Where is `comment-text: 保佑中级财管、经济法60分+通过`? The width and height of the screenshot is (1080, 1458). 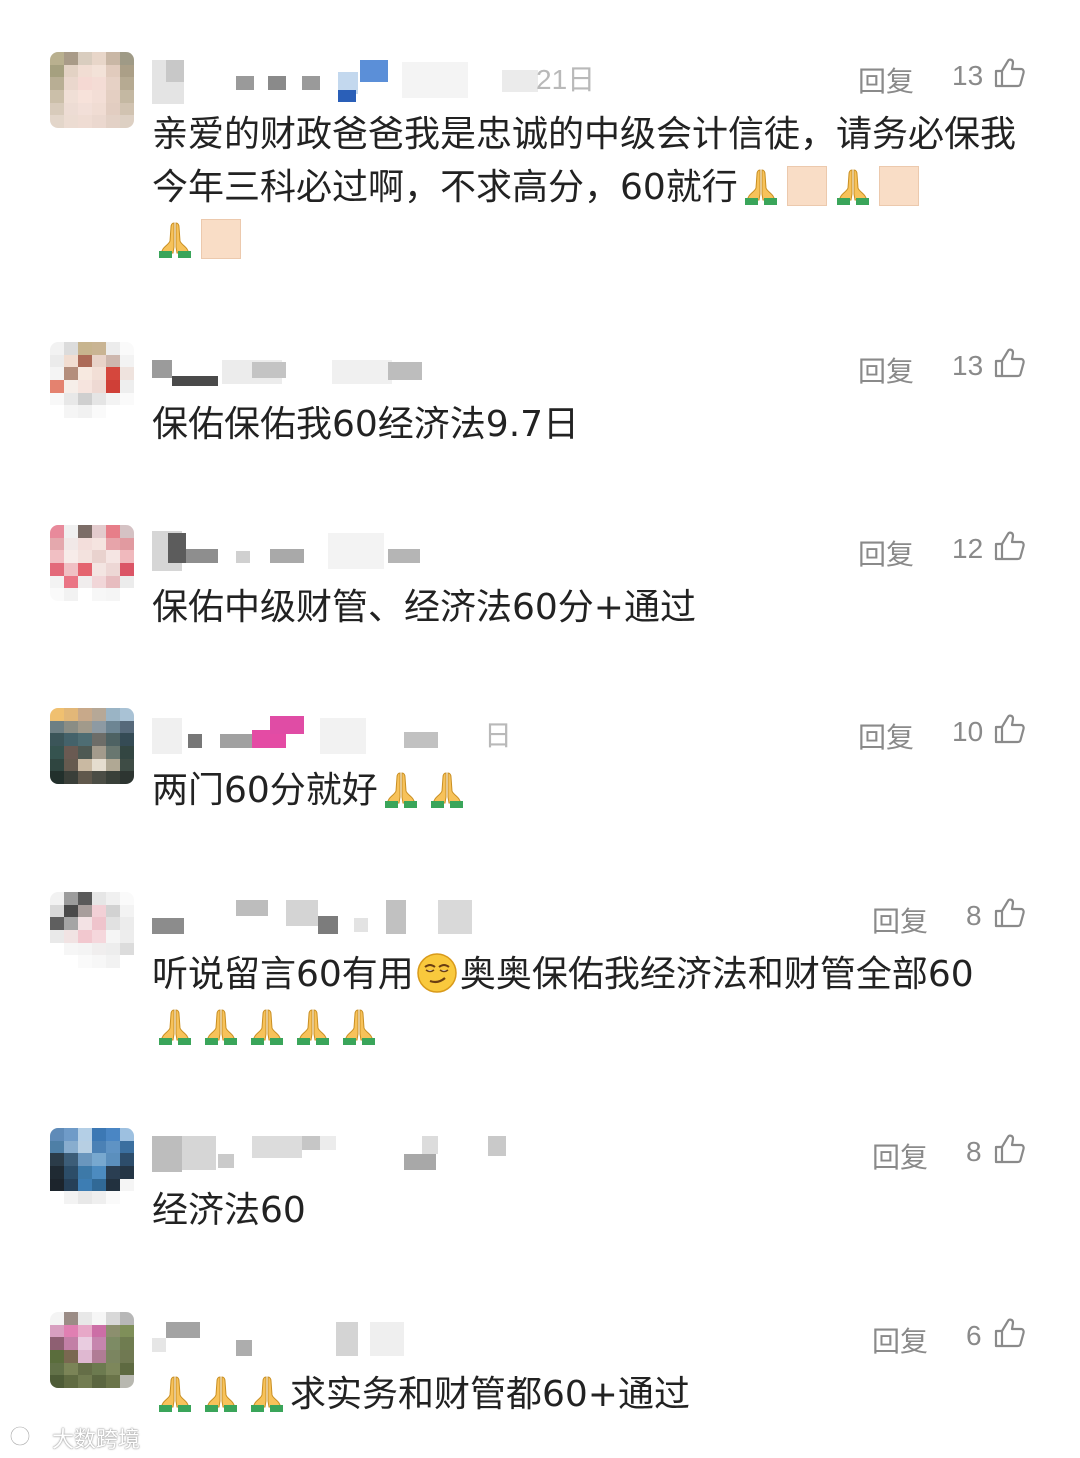 comment-text: 保佑中级财管、经济法60分+通过 is located at coordinates (592, 607).